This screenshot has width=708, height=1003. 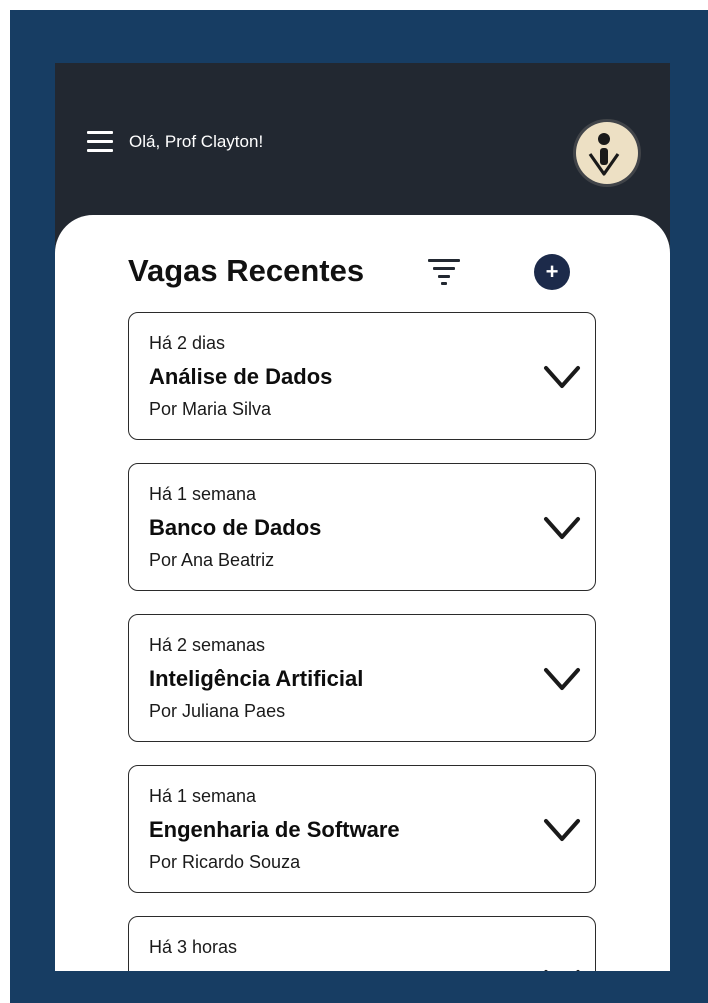 What do you see at coordinates (207, 645) in the screenshot?
I see `posted-time: Há 2 semanas` at bounding box center [207, 645].